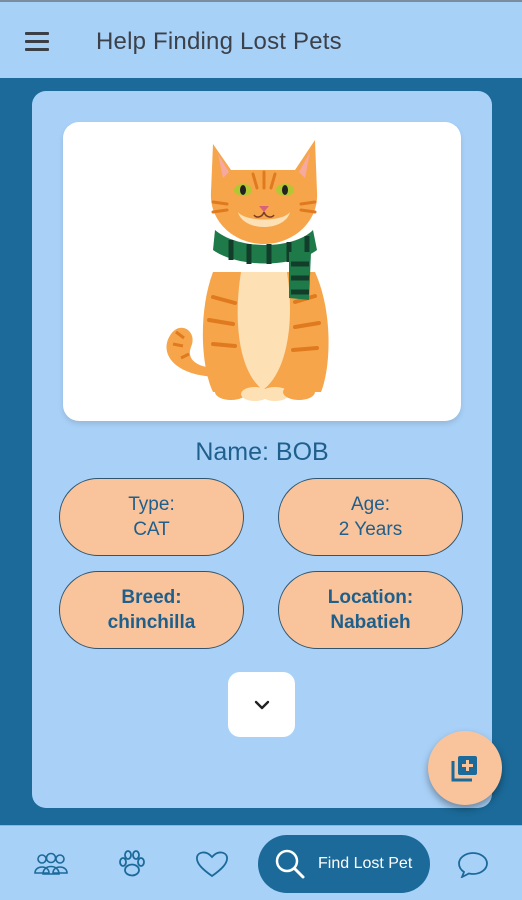 The width and height of the screenshot is (522, 900). Describe the element at coordinates (151, 529) in the screenshot. I see `type-value: CAT` at that location.